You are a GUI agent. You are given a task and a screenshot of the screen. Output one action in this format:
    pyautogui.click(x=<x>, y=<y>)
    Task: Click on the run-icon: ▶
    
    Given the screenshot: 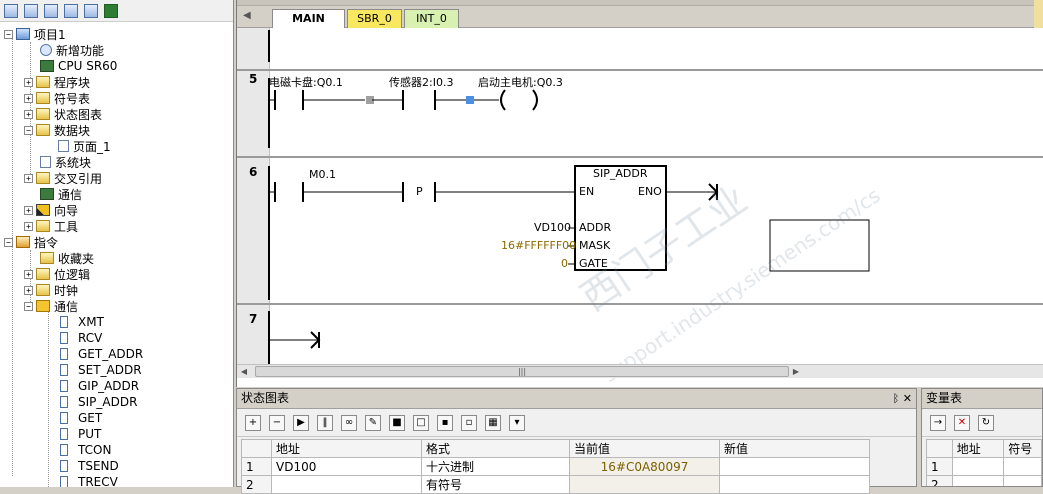 What is the action you would take?
    pyautogui.click(x=301, y=422)
    